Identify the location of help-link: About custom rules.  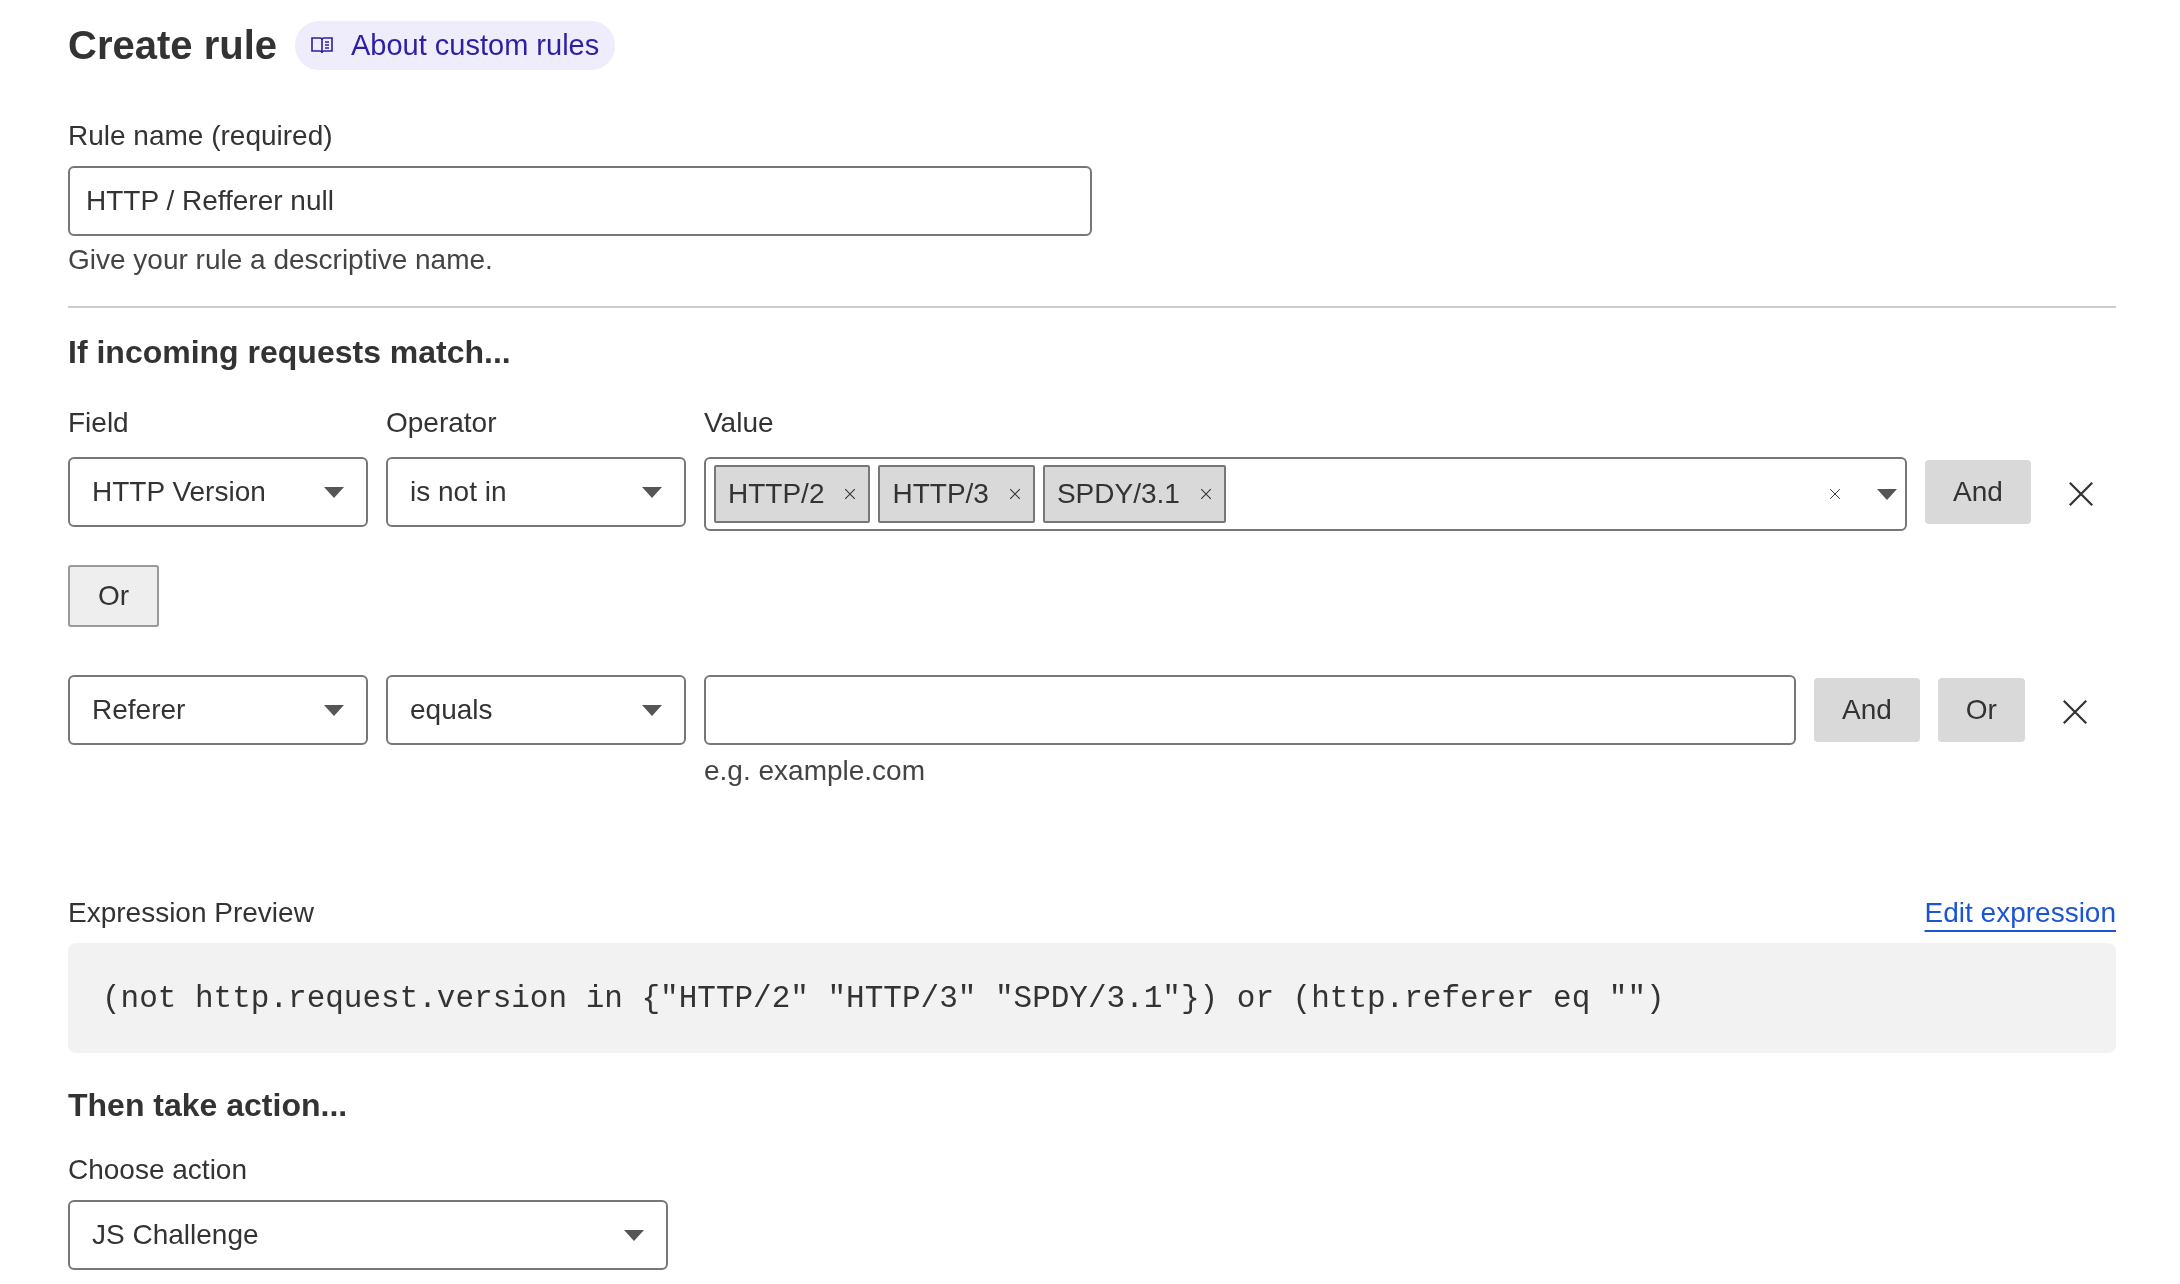
(455, 45).